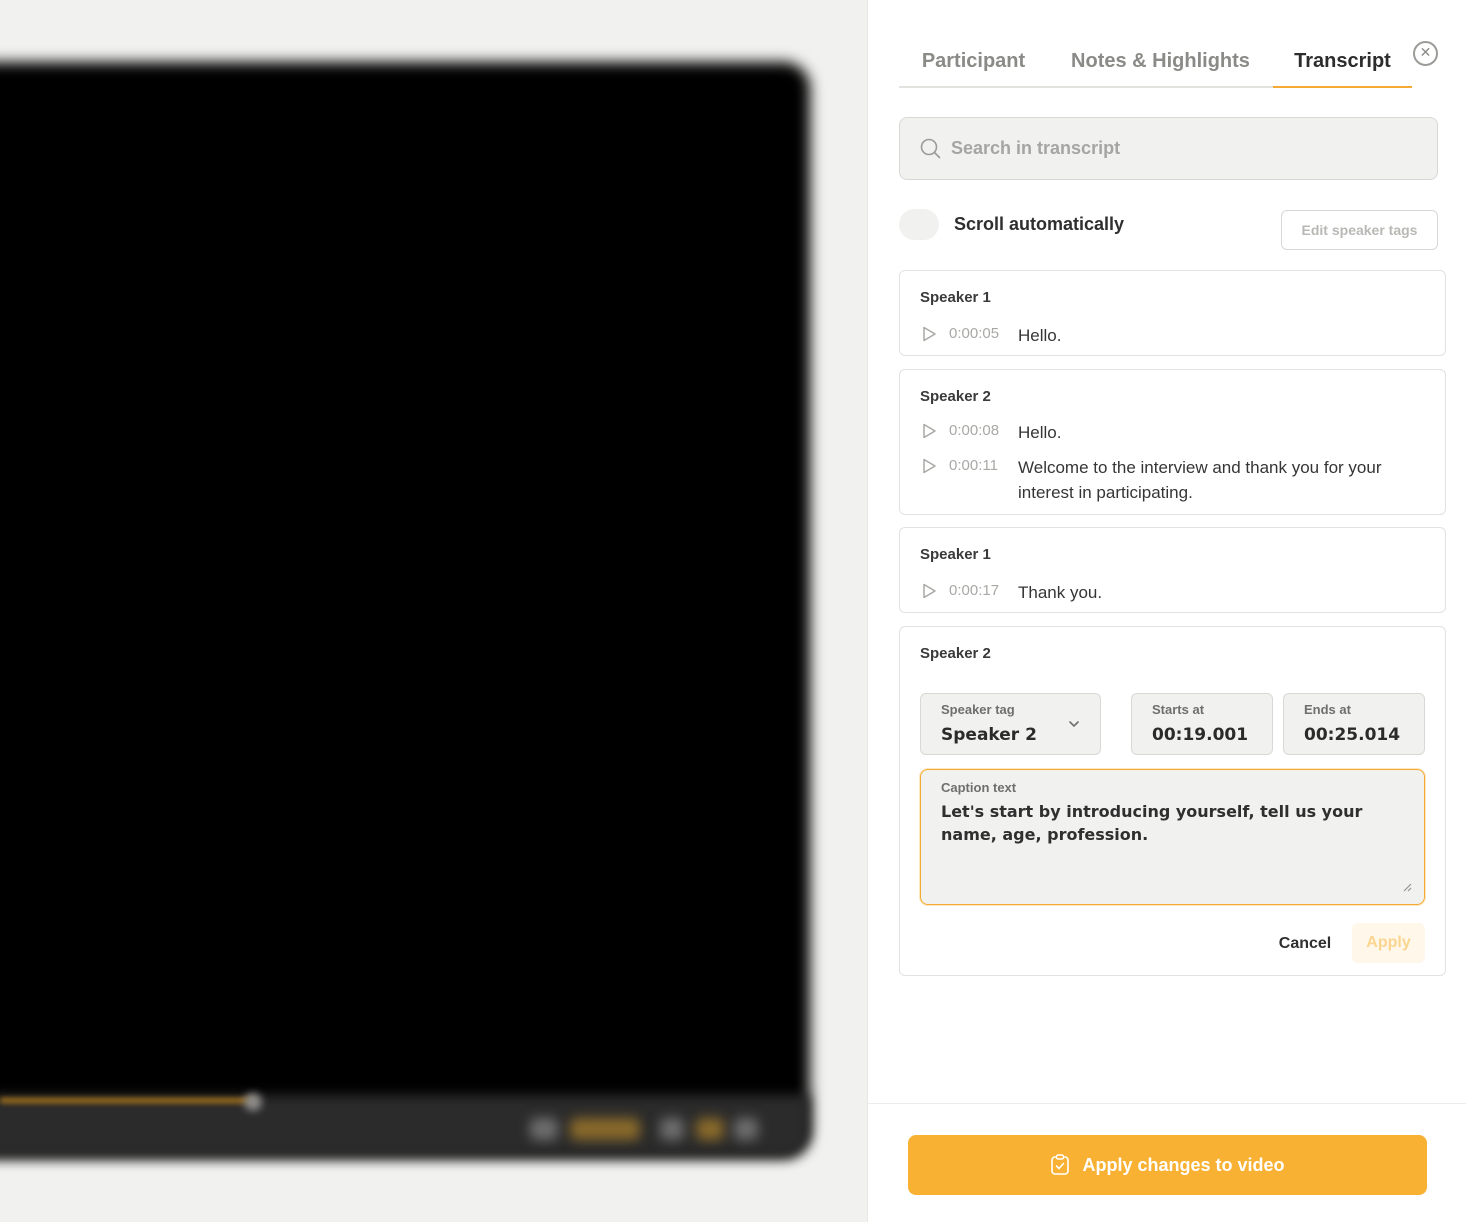 This screenshot has height=1222, width=1466. Describe the element at coordinates (1010, 724) in the screenshot. I see `speaker-tag-select: Speaker tag Speaker 2` at that location.